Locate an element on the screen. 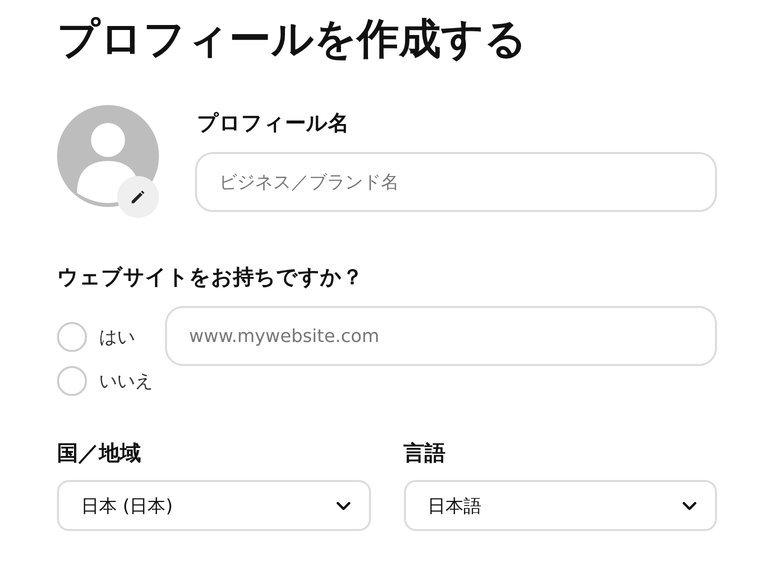  radio-label: はい is located at coordinates (117, 337).